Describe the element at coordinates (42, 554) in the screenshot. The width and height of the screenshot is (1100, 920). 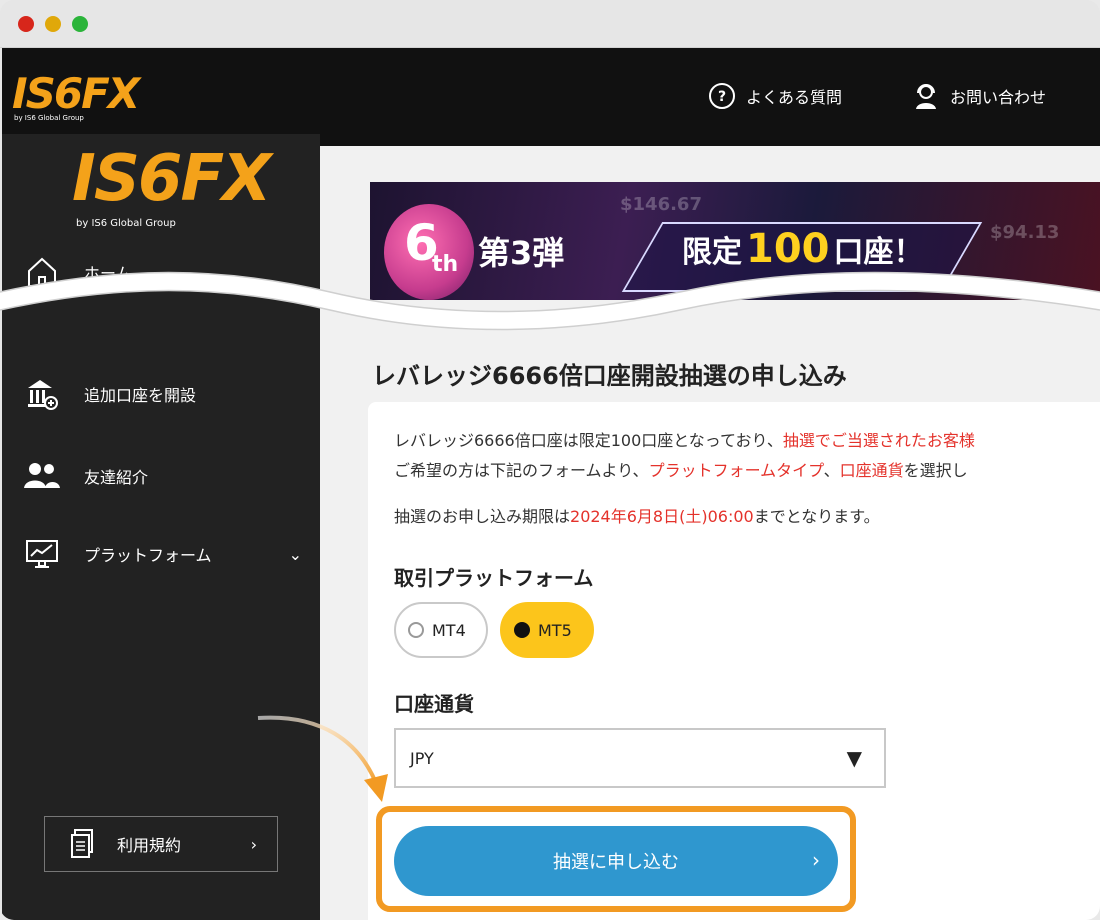
I see `monitor-chart-icon` at that location.